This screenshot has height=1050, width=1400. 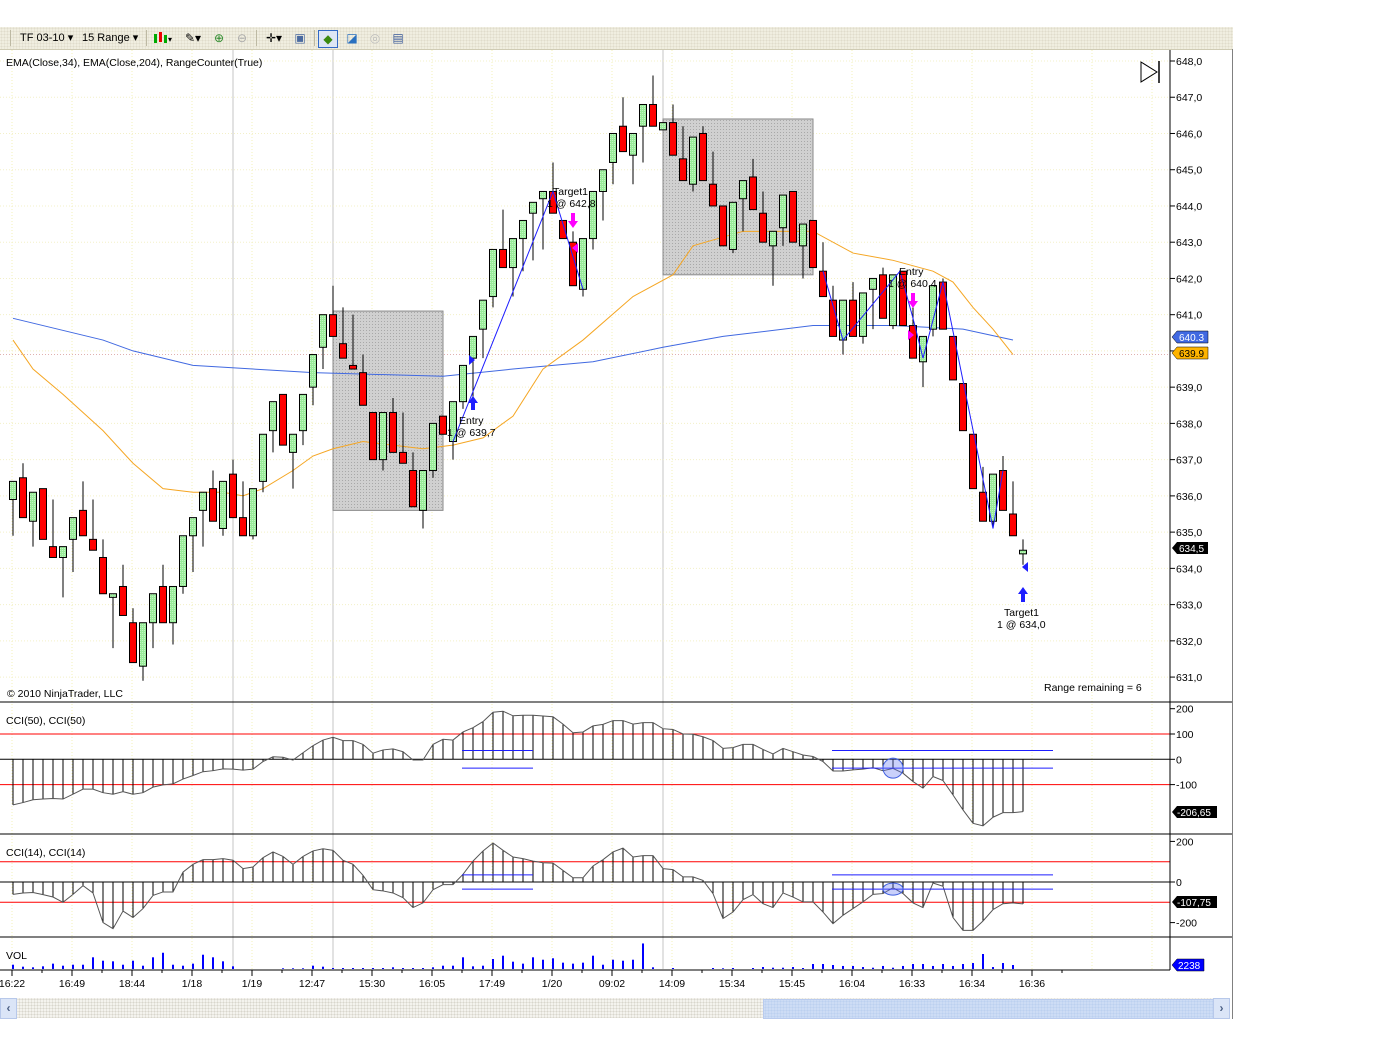 What do you see at coordinates (1189, 134) in the screenshot?
I see `price-tick-label: 646,0` at bounding box center [1189, 134].